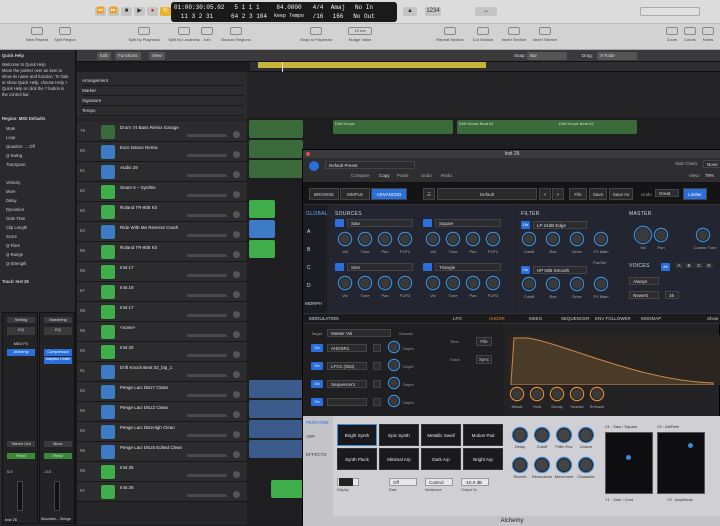  Describe the element at coordinates (16, 227) in the screenshot. I see `region-param: Clip Length` at that location.